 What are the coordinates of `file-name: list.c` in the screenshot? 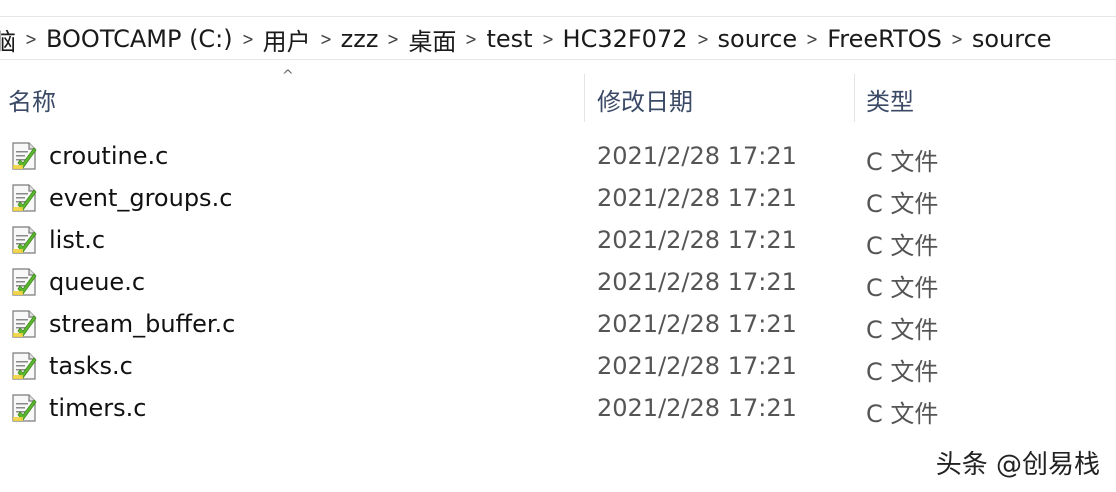 It's located at (77, 240).